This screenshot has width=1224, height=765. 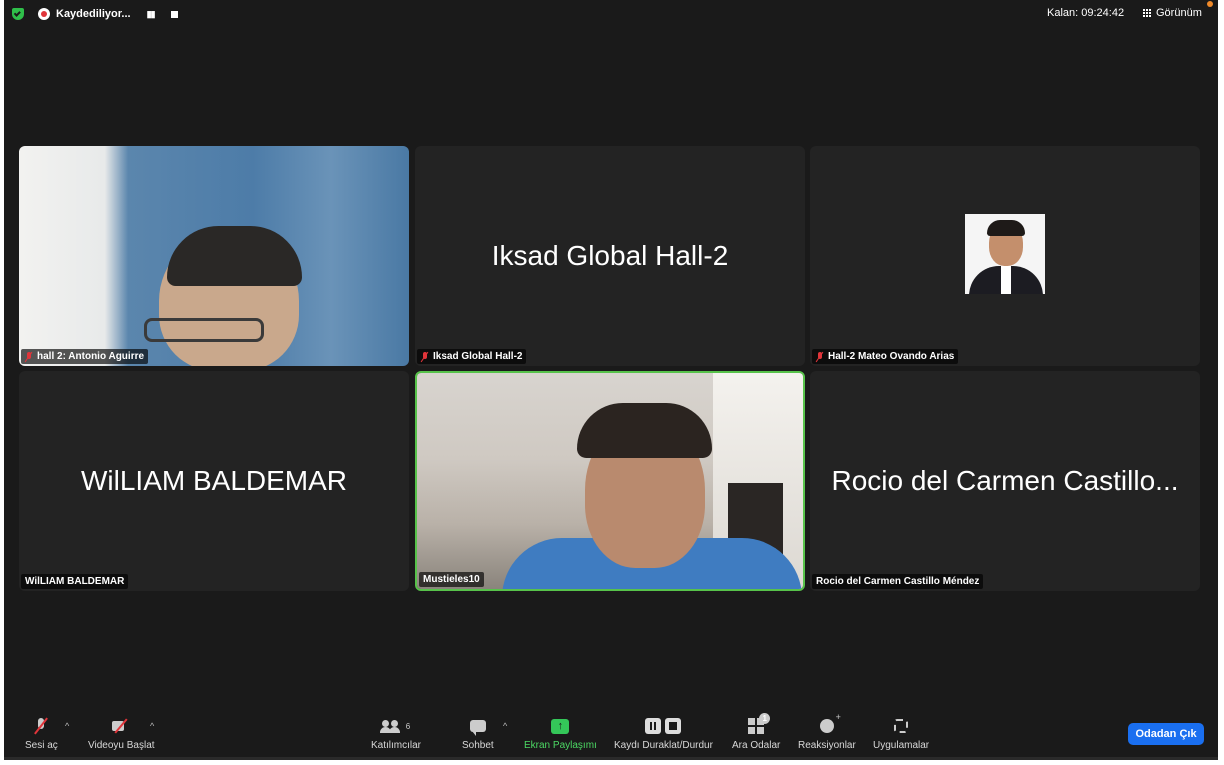 What do you see at coordinates (174, 14) in the screenshot?
I see `stop-recording-icon` at bounding box center [174, 14].